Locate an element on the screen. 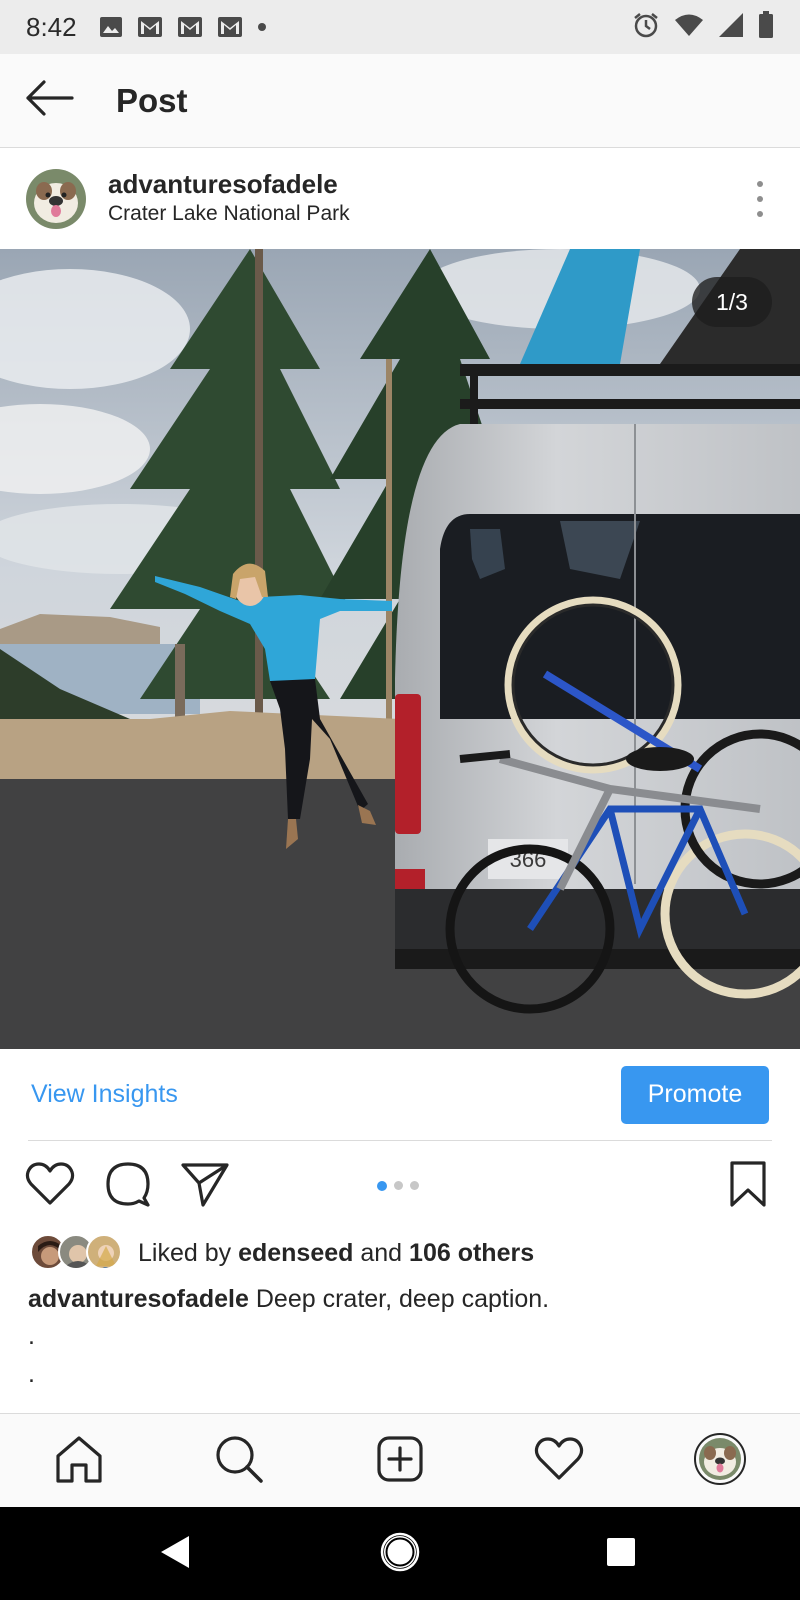 This screenshot has height=1600, width=800. share-icon is located at coordinates (205, 1186).